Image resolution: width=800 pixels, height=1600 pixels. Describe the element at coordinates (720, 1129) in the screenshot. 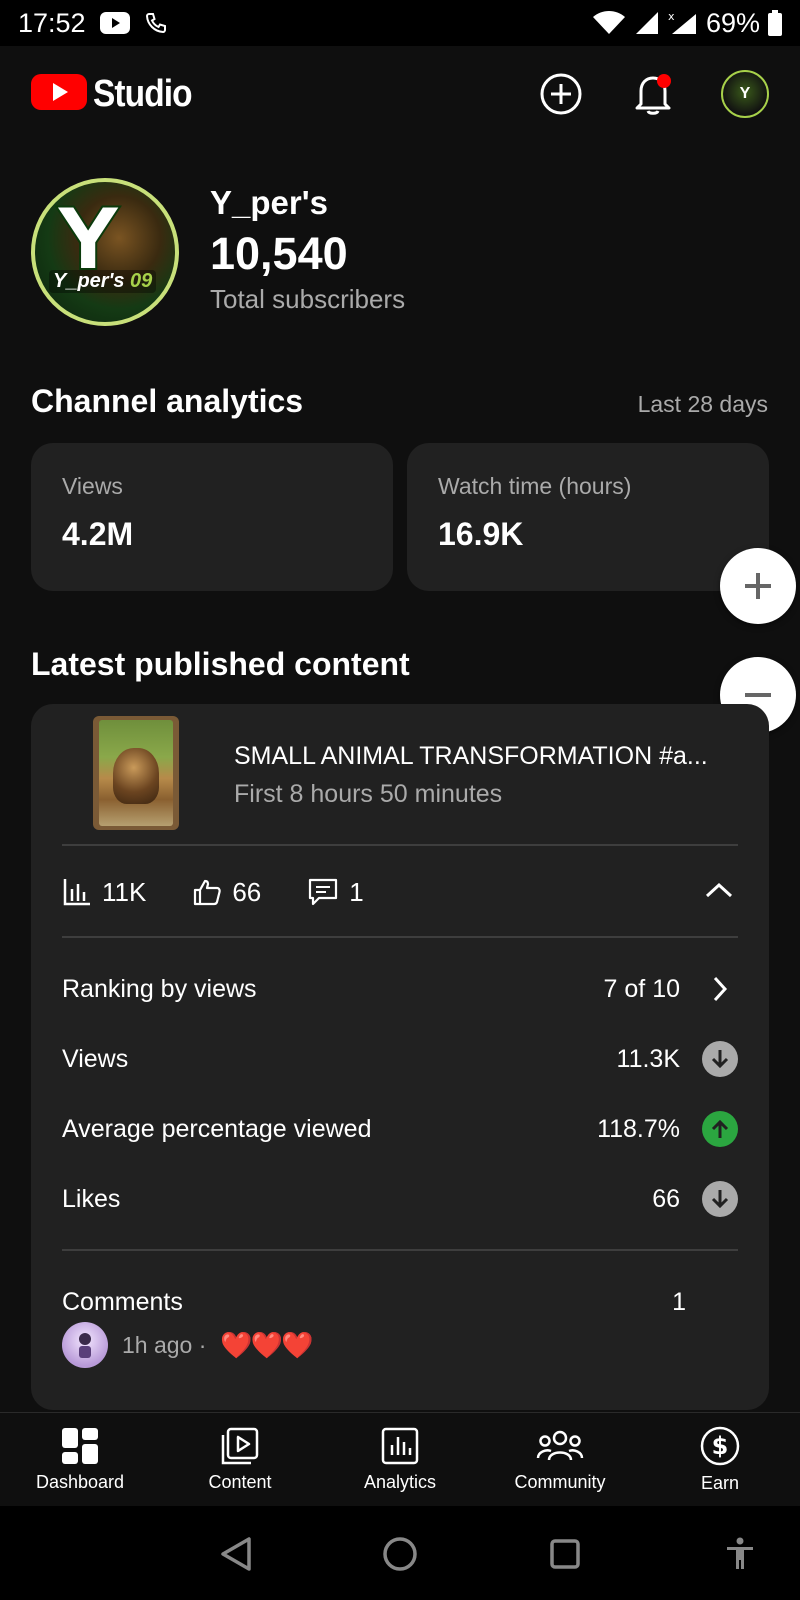

I see `arrow-up-icon` at that location.